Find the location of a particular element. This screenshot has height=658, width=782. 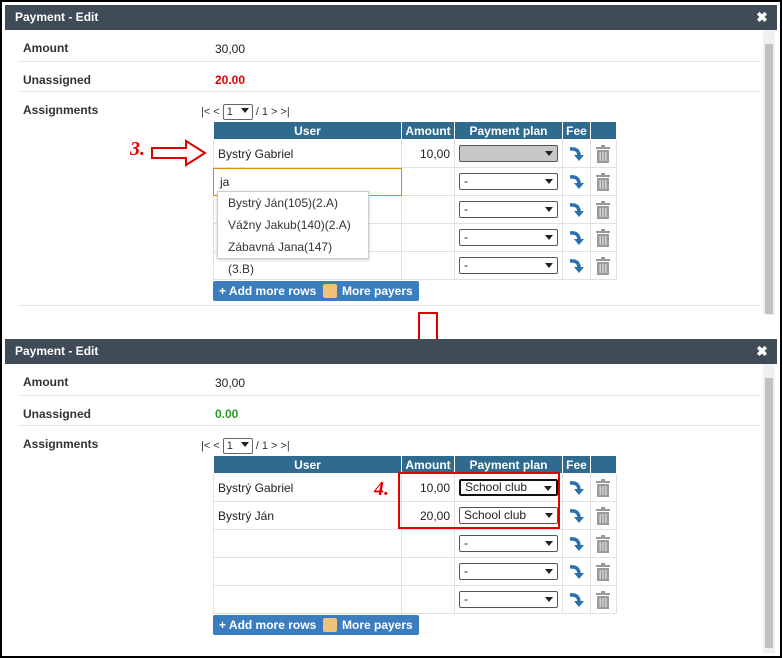

autocomplete-item: Zábavná Jana(147)(3.B) is located at coordinates (293, 256).